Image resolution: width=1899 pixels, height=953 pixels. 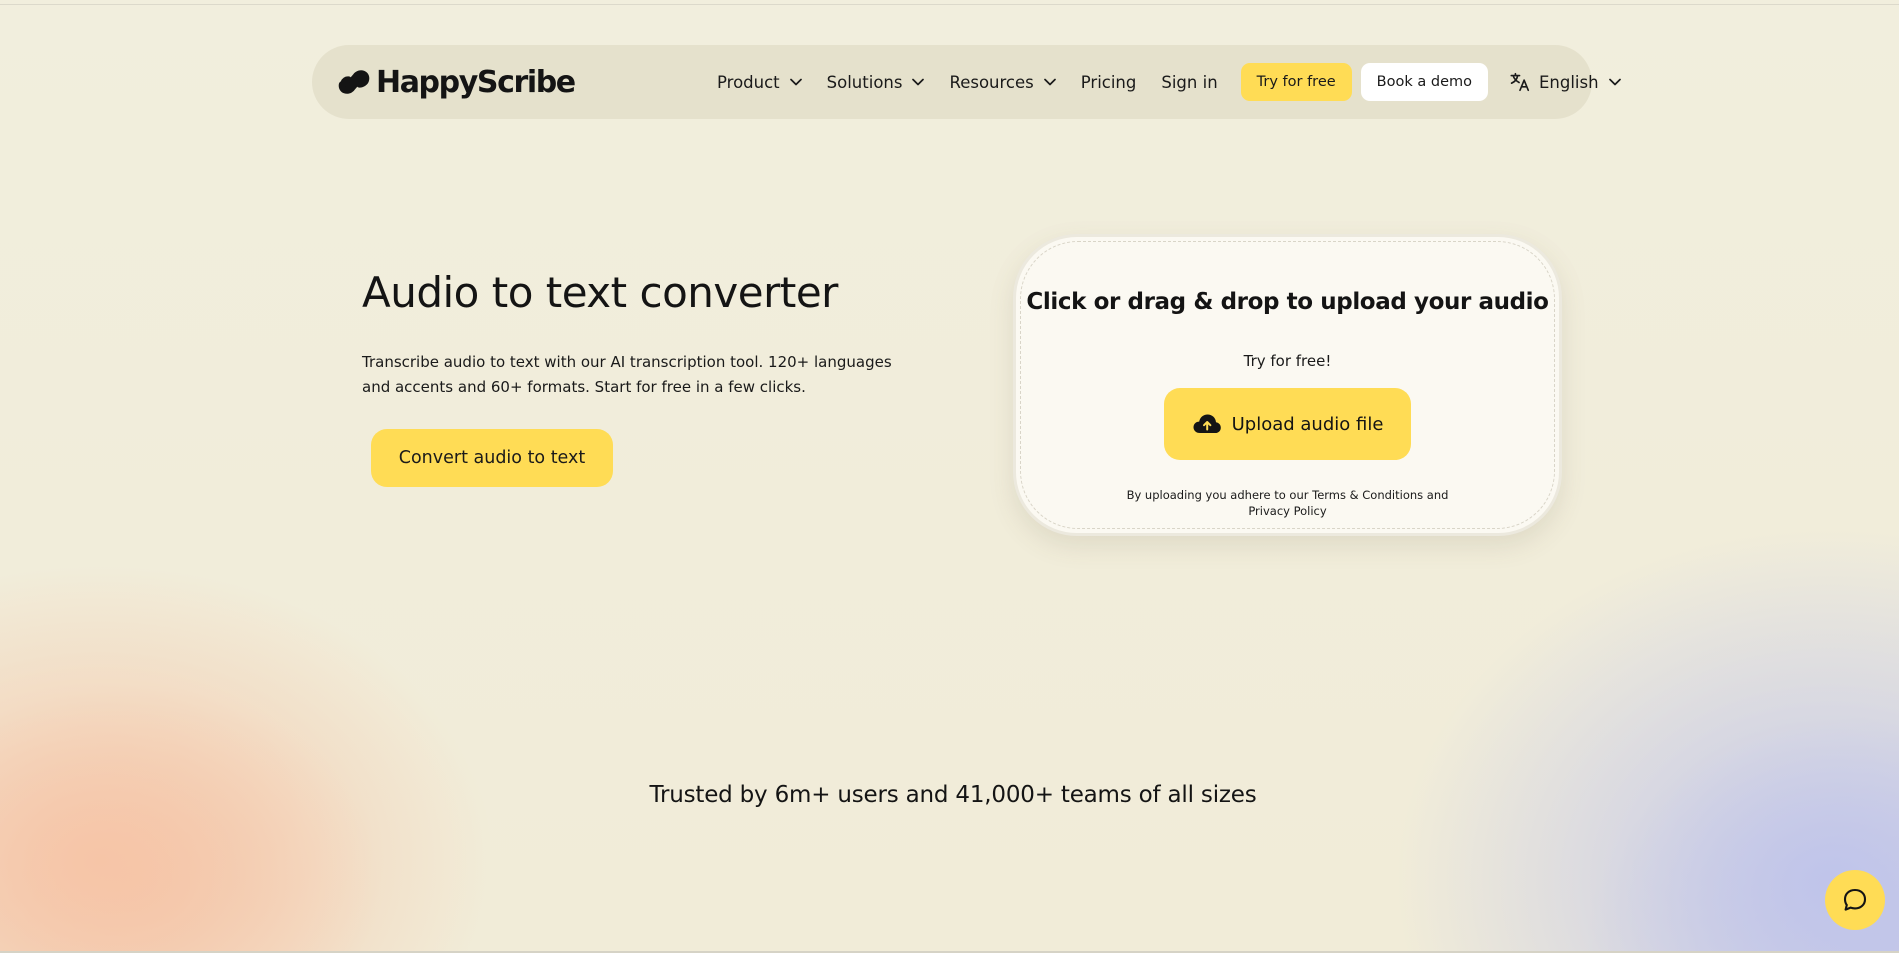 I want to click on nav-item-product: Product, so click(x=759, y=82).